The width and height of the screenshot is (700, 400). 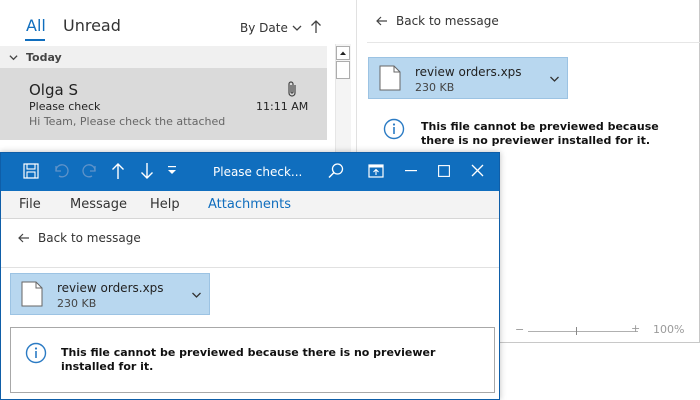 What do you see at coordinates (669, 329) in the screenshot?
I see `zoom-level: 100%` at bounding box center [669, 329].